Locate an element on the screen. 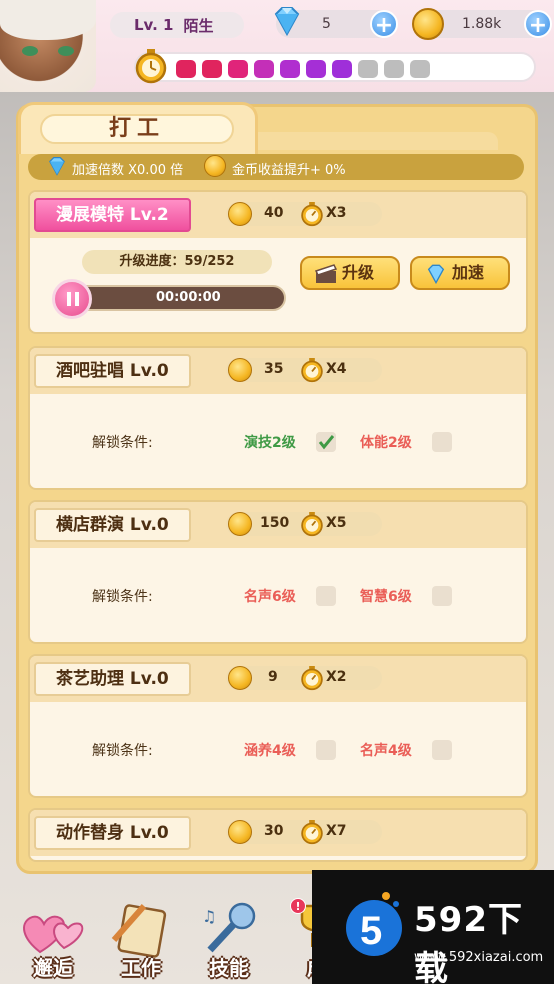 The image size is (554, 984). reward-amount: 35 is located at coordinates (274, 369).